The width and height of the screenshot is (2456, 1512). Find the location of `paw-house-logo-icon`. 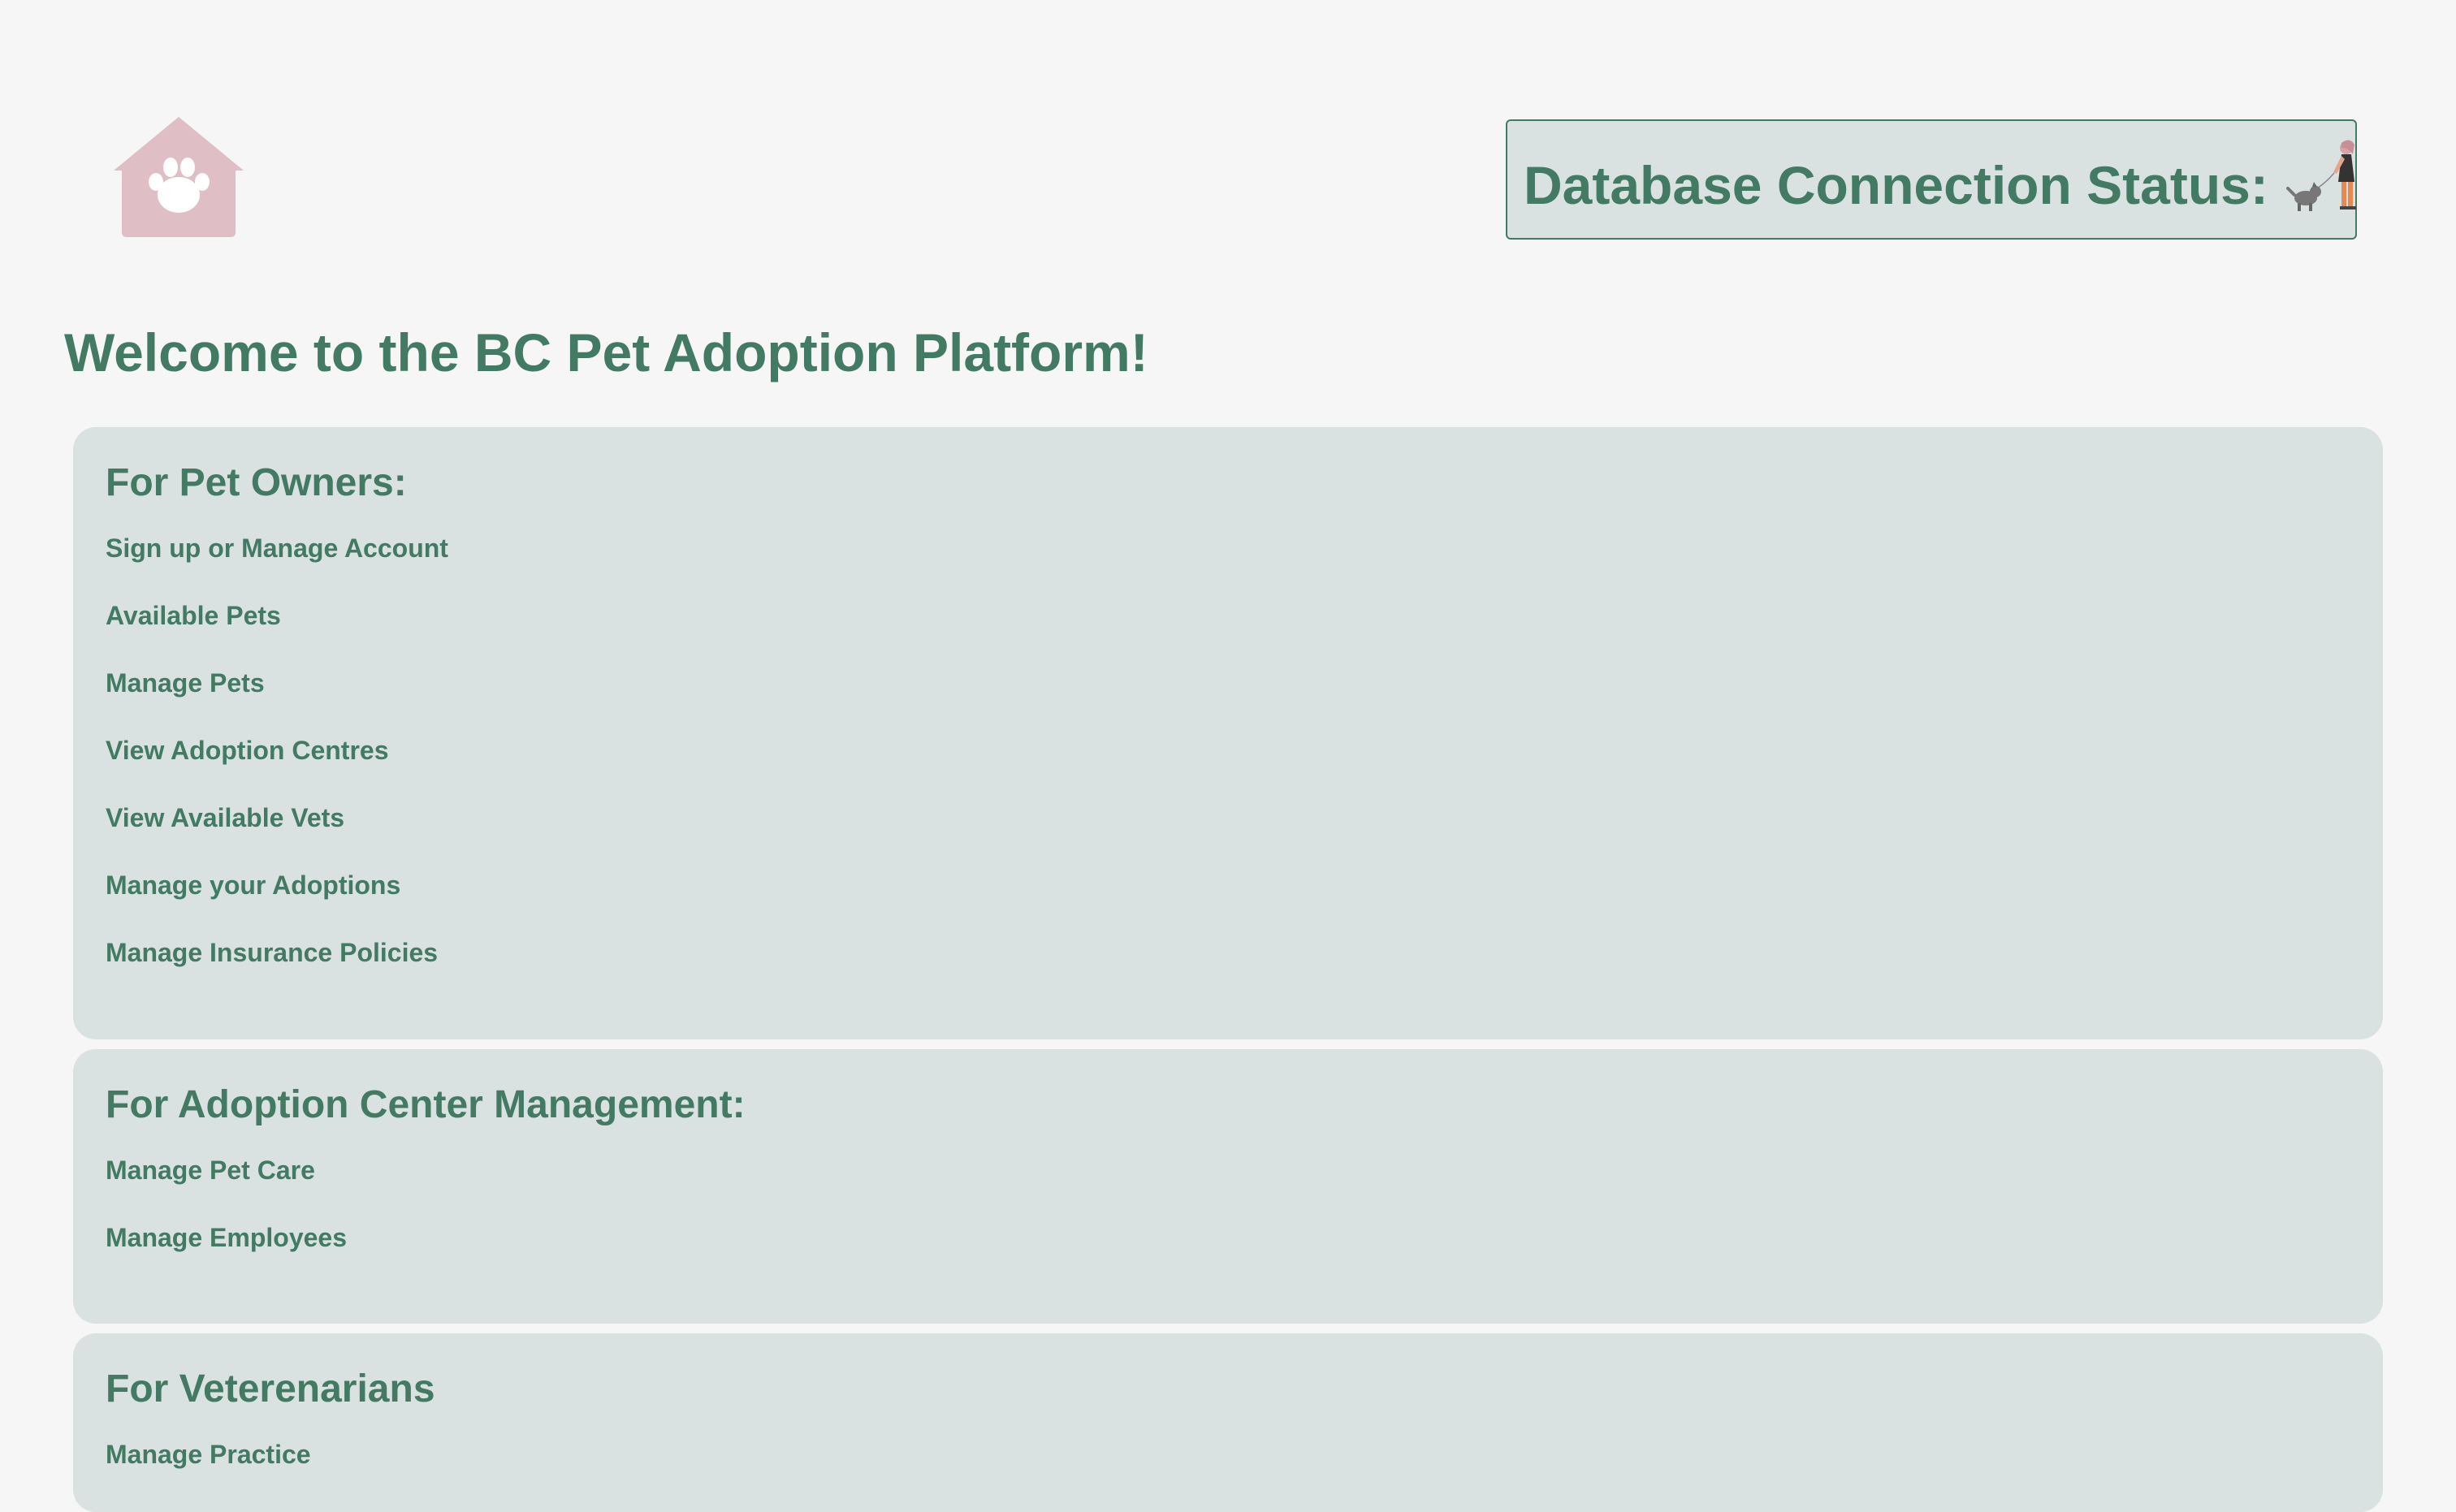

paw-house-logo-icon is located at coordinates (179, 178).